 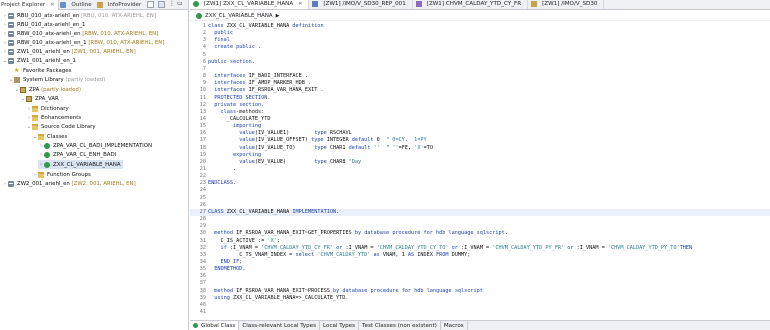 What do you see at coordinates (30, 5) in the screenshot?
I see `tab-project-explorer: Project Explorer ✕` at bounding box center [30, 5].